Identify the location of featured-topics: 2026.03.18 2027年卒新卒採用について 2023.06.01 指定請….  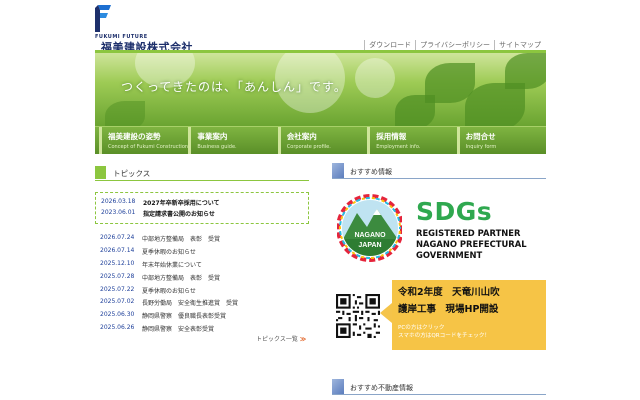
(202, 208).